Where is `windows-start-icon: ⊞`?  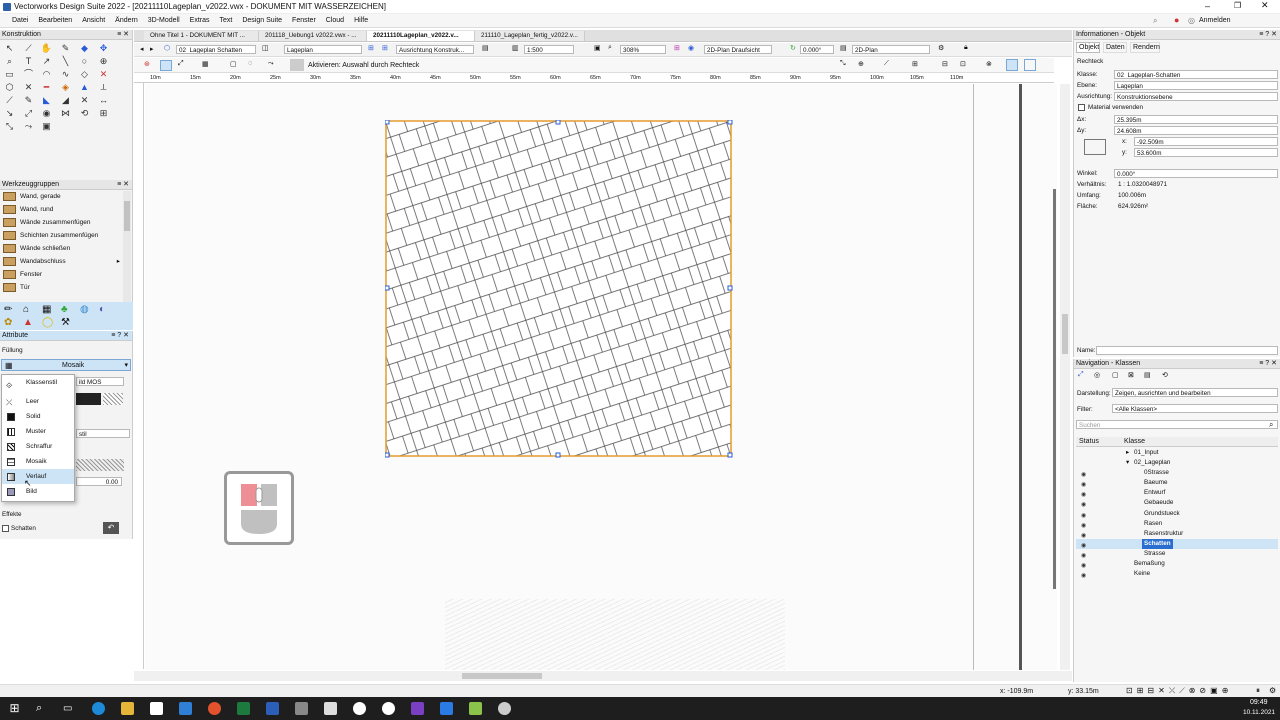
windows-start-icon: ⊞ is located at coordinates (14, 708).